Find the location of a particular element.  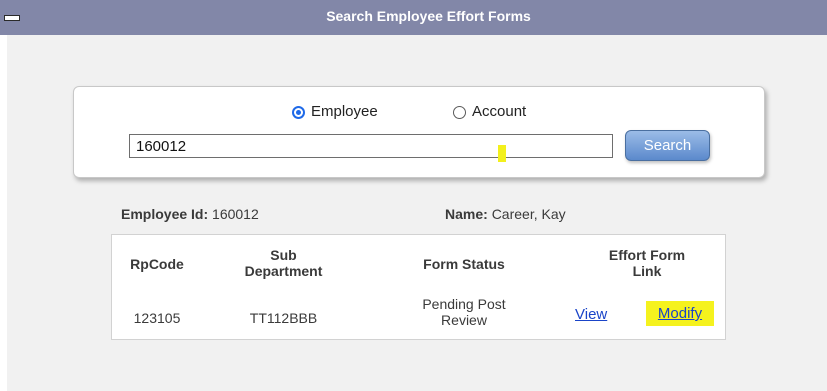

page-title: Search Employee Effort Forms is located at coordinates (428, 16).